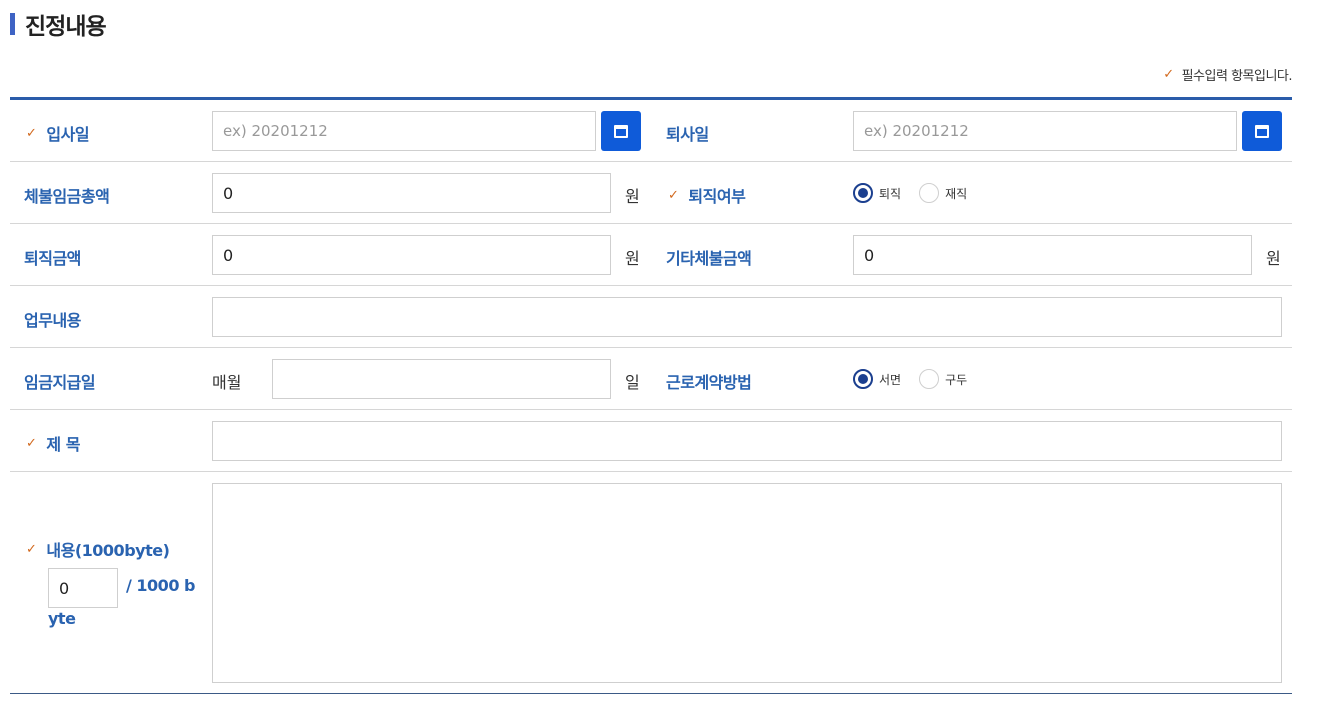  Describe the element at coordinates (632, 258) in the screenshot. I see `severance-unit: 원` at that location.